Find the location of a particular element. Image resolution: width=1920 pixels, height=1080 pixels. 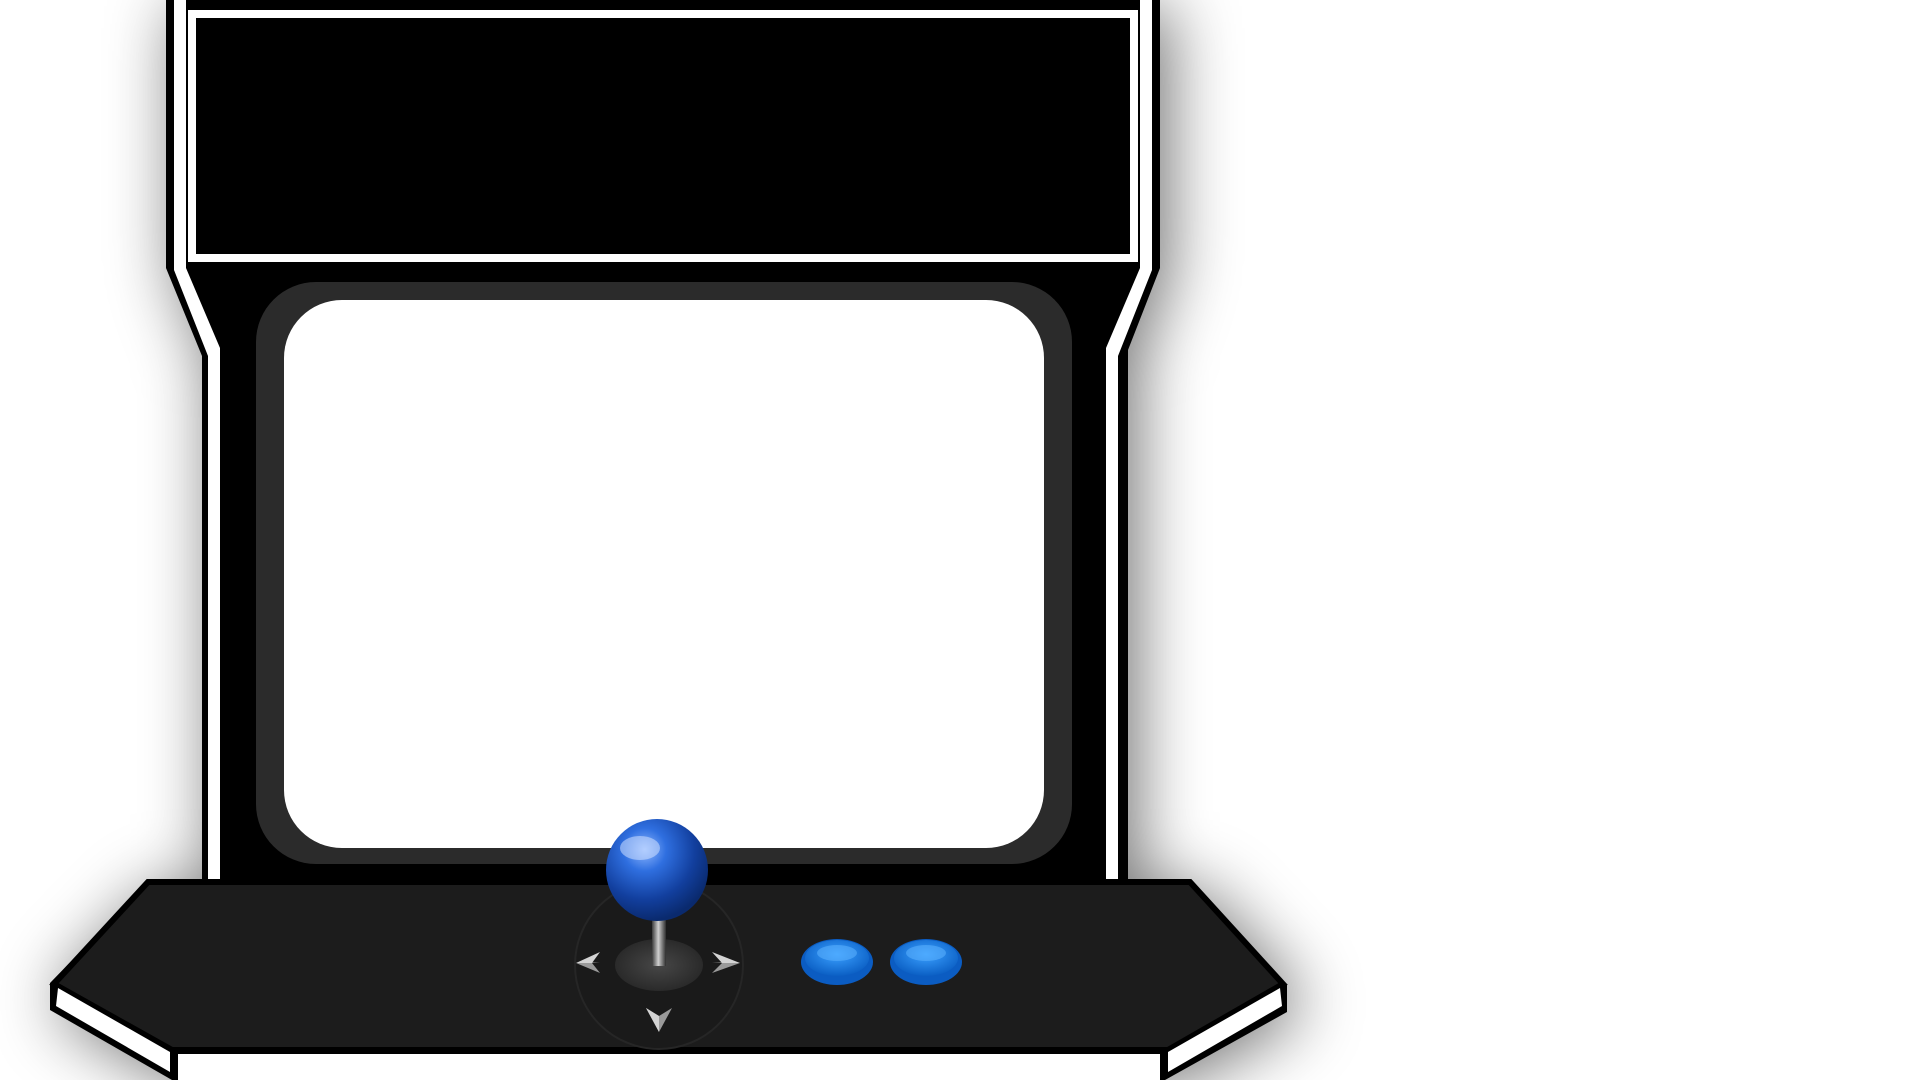

joystick is located at coordinates (657, 870).